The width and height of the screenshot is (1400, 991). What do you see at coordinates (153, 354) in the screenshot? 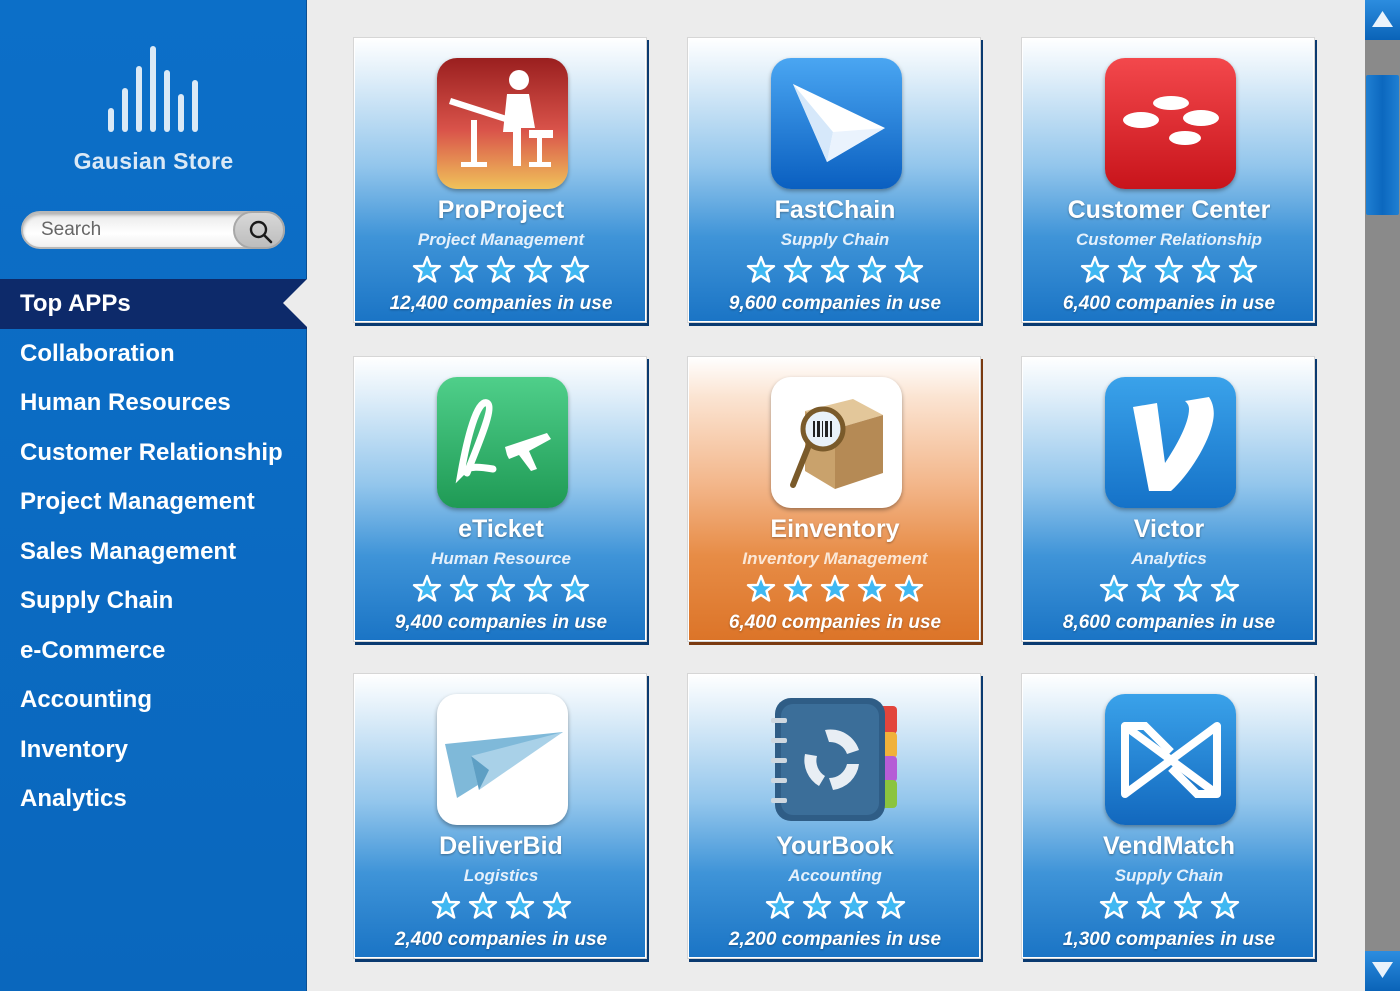
I see `nav-item-collaboration: Collaboration` at bounding box center [153, 354].